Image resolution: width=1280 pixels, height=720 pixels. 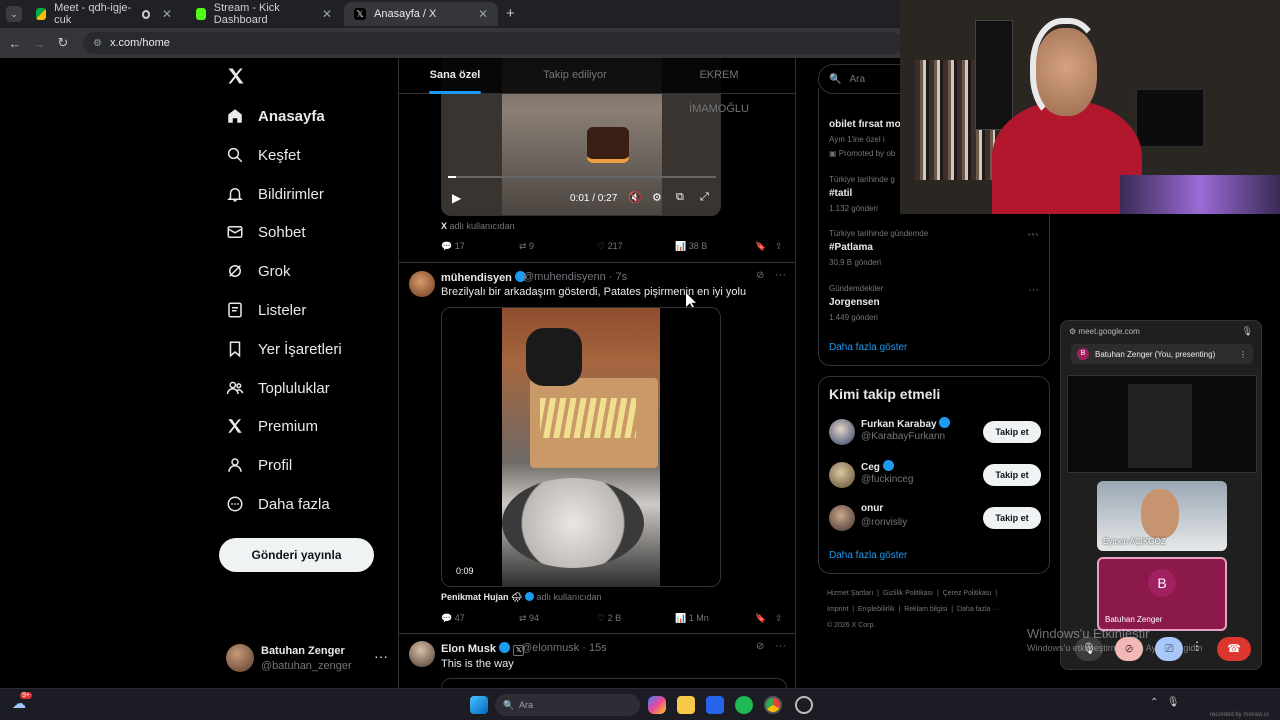 What do you see at coordinates (483, 277) in the screenshot?
I see `tweet-author-name: mühendisyen` at bounding box center [483, 277].